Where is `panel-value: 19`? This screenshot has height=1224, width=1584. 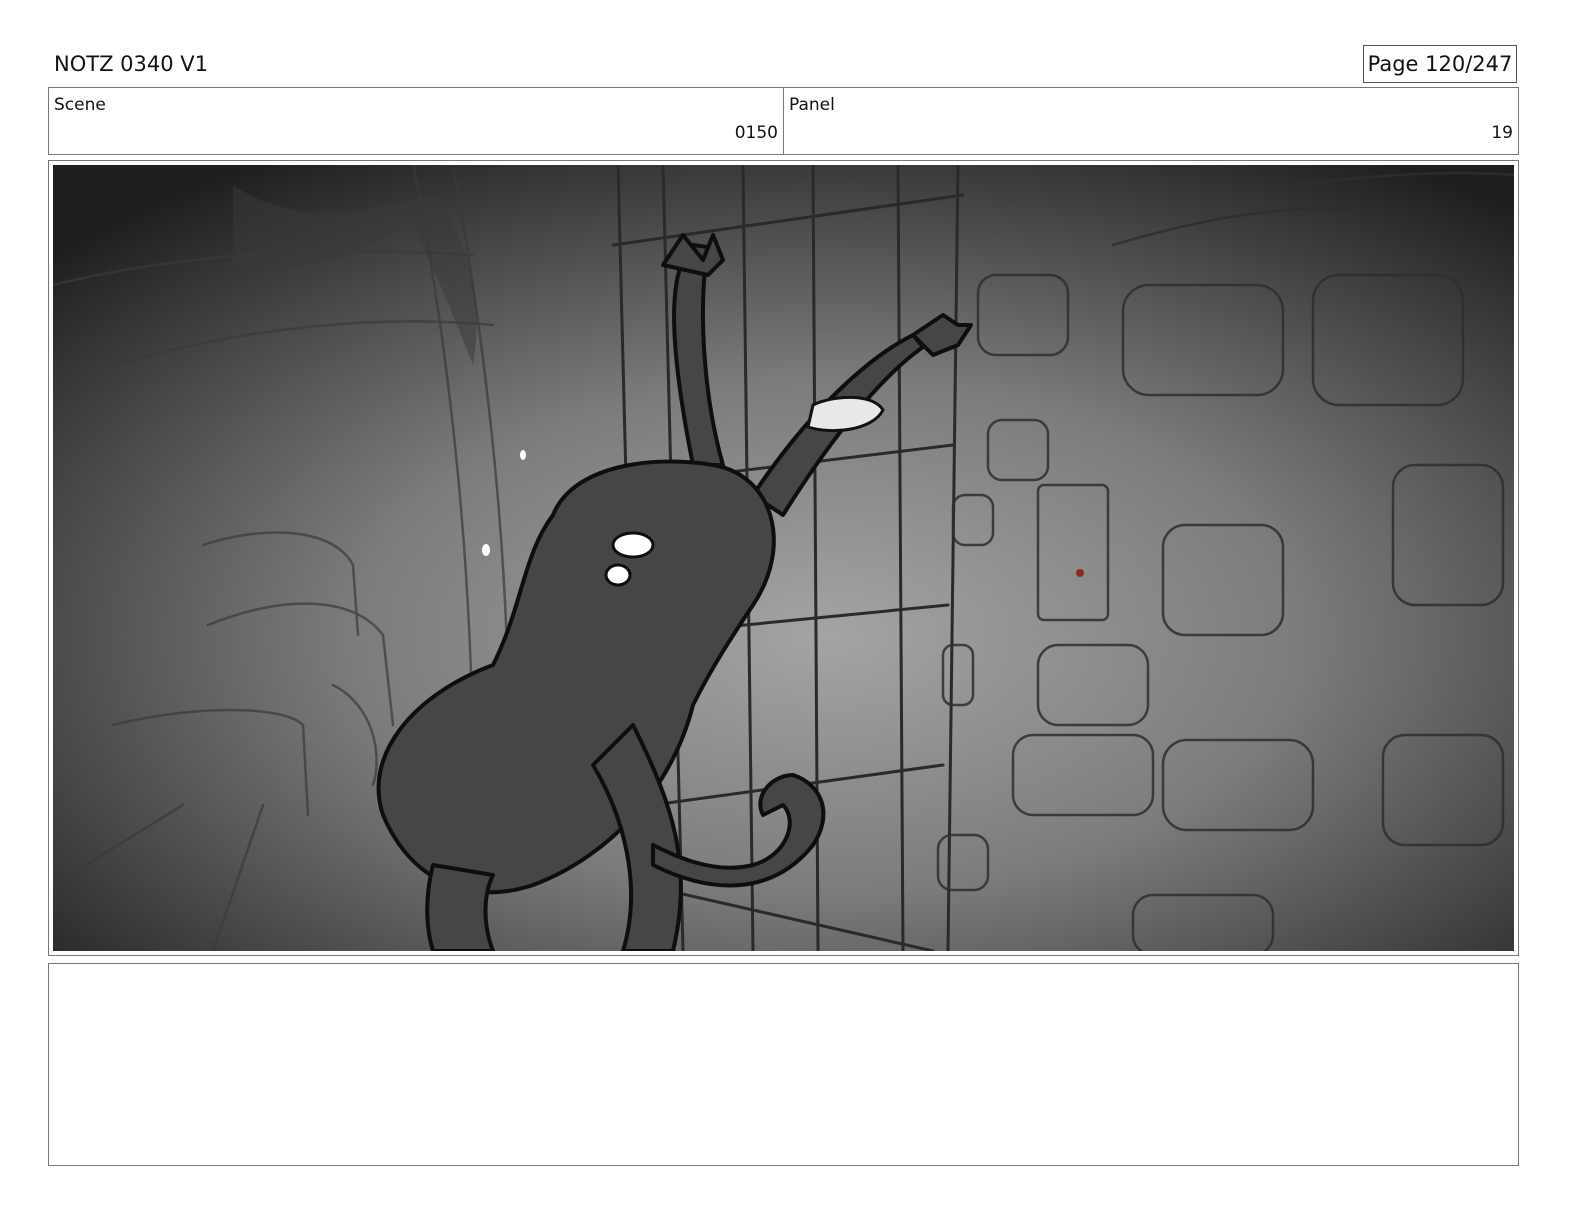 panel-value: 19 is located at coordinates (1502, 133).